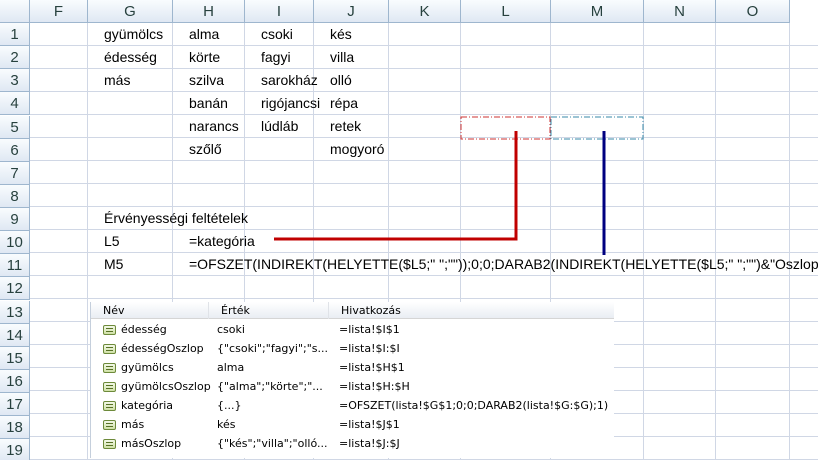 Image resolution: width=818 pixels, height=460 pixels. What do you see at coordinates (396, 186) in the screenshot?
I see `red-arrow-line` at bounding box center [396, 186].